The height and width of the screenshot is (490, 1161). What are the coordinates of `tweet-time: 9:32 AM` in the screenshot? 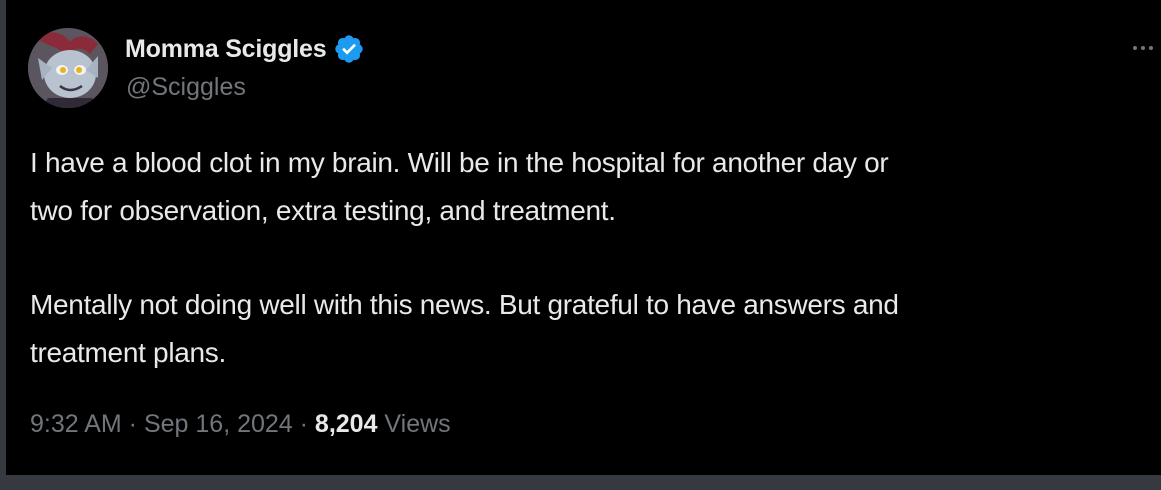 It's located at (76, 424).